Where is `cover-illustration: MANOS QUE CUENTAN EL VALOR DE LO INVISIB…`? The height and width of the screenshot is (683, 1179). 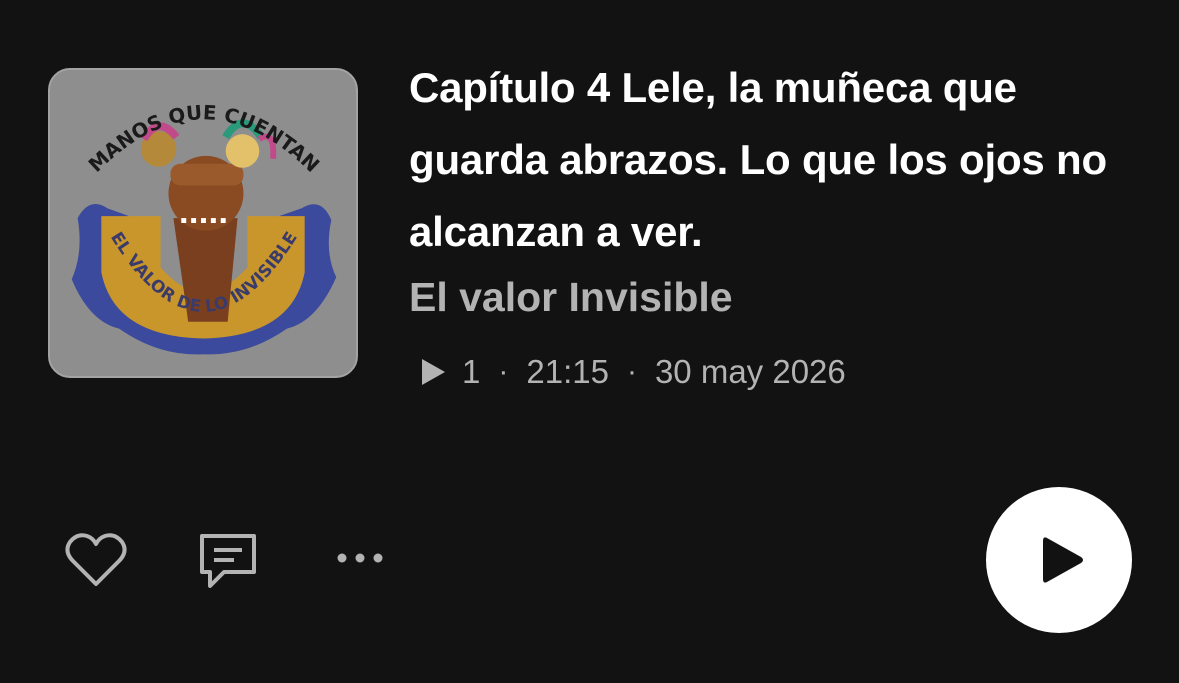
cover-illustration: MANOS QUE CUENTAN EL VALOR DE LO INVISIB… is located at coordinates (204, 228).